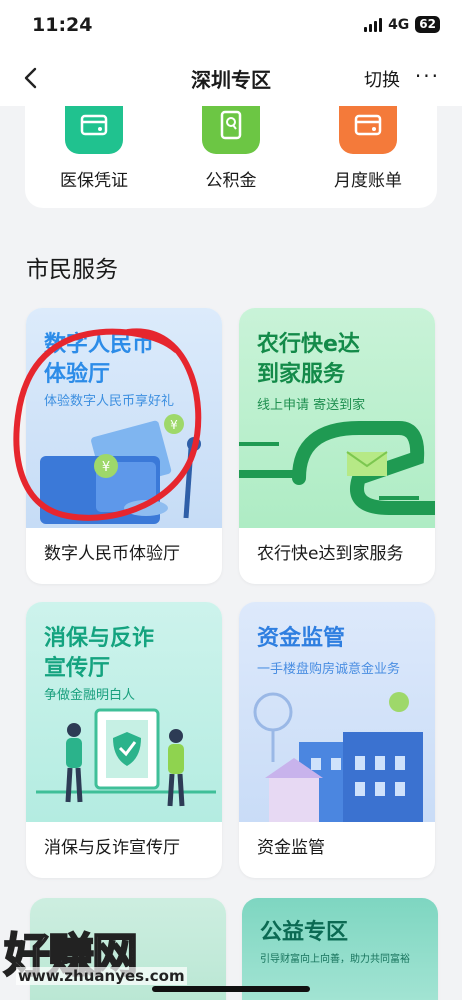 The width and height of the screenshot is (462, 1000). What do you see at coordinates (112, 848) in the screenshot?
I see `card-label: 消保与反诈宣传厅` at bounding box center [112, 848].